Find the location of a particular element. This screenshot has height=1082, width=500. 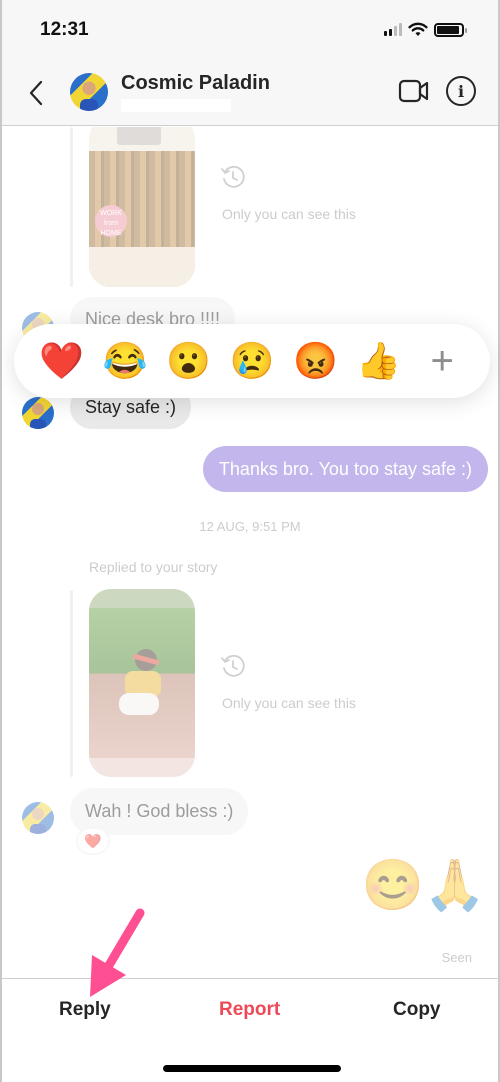

outgoing-message: Thanks bro. You too stay safe :) is located at coordinates (345, 469).